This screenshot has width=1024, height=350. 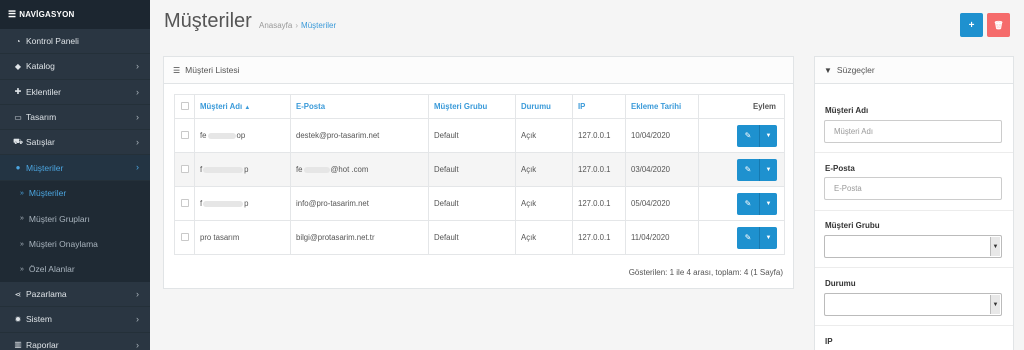 I want to click on sidebar-item-marketing: ⋖ Pazarlama ›, so click(x=75, y=295).